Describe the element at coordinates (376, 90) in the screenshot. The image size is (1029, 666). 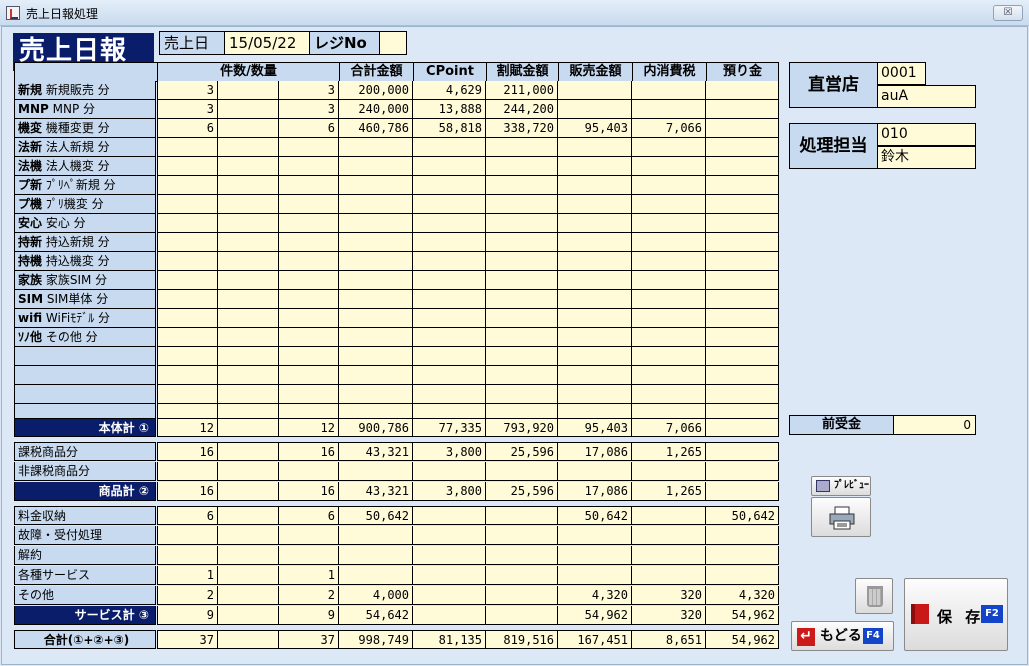
I see `section1-row-total: 200,000` at that location.